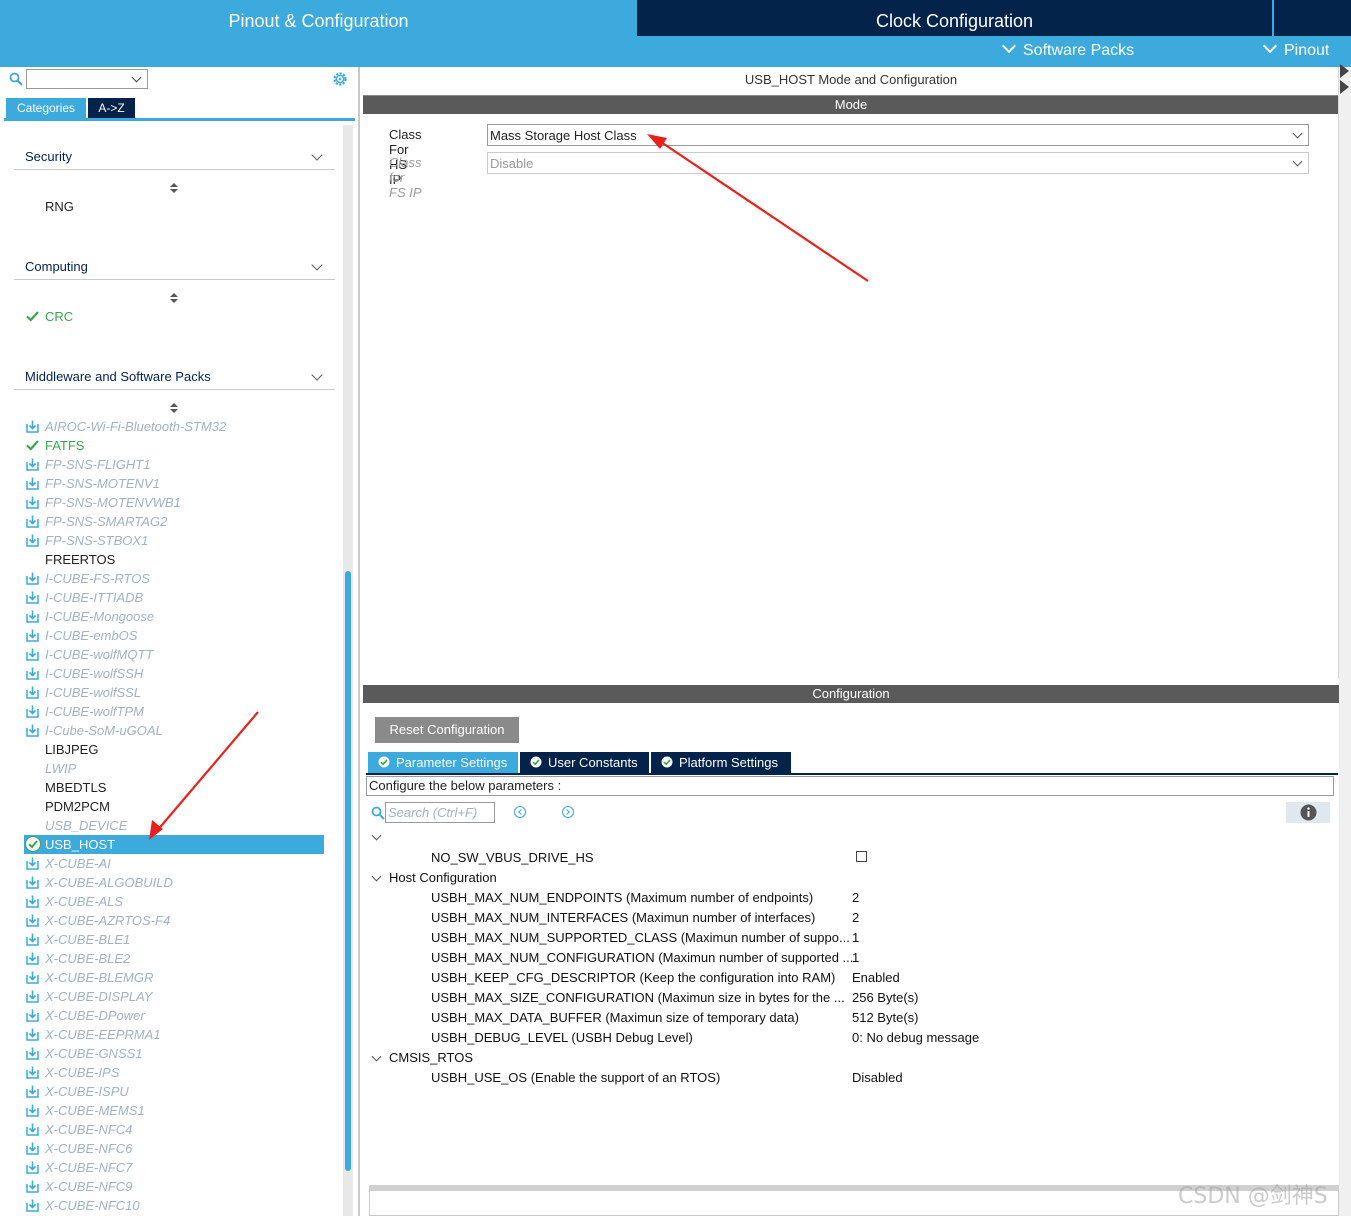 The height and width of the screenshot is (1216, 1351). I want to click on list-item-i-cube-som-ugoal: I-Cube-SoM-uGOAL, so click(174, 730).